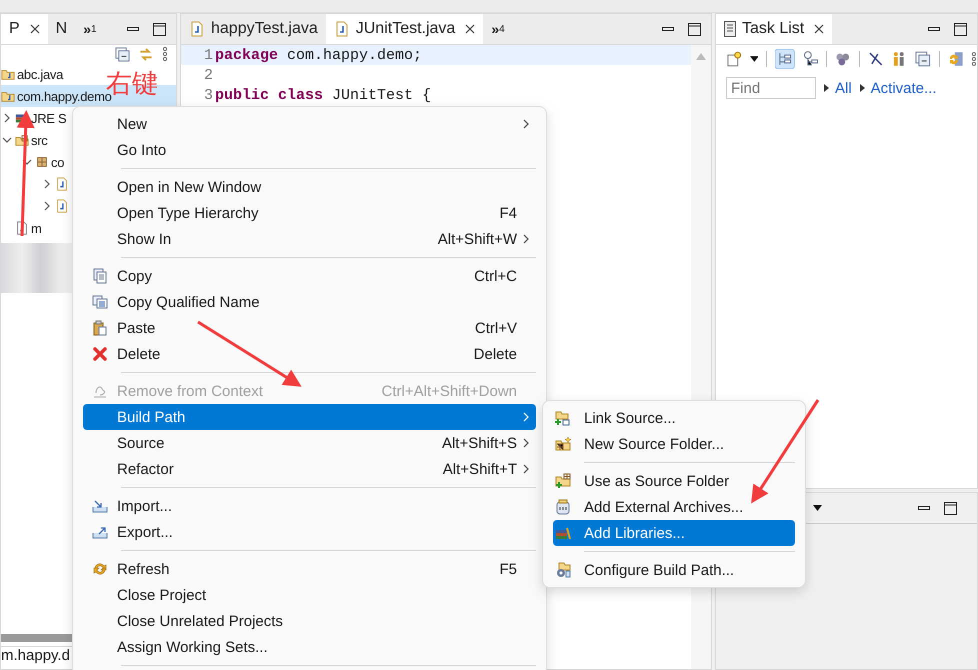 The width and height of the screenshot is (978, 670). Describe the element at coordinates (771, 88) in the screenshot. I see `find-field: Find` at that location.